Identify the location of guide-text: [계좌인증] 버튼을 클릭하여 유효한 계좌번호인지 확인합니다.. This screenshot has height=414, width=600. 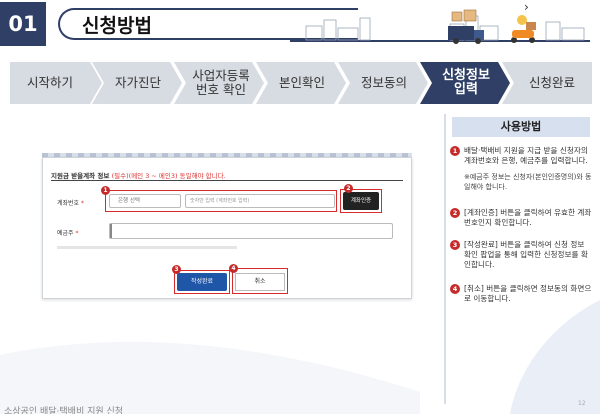
(528, 217).